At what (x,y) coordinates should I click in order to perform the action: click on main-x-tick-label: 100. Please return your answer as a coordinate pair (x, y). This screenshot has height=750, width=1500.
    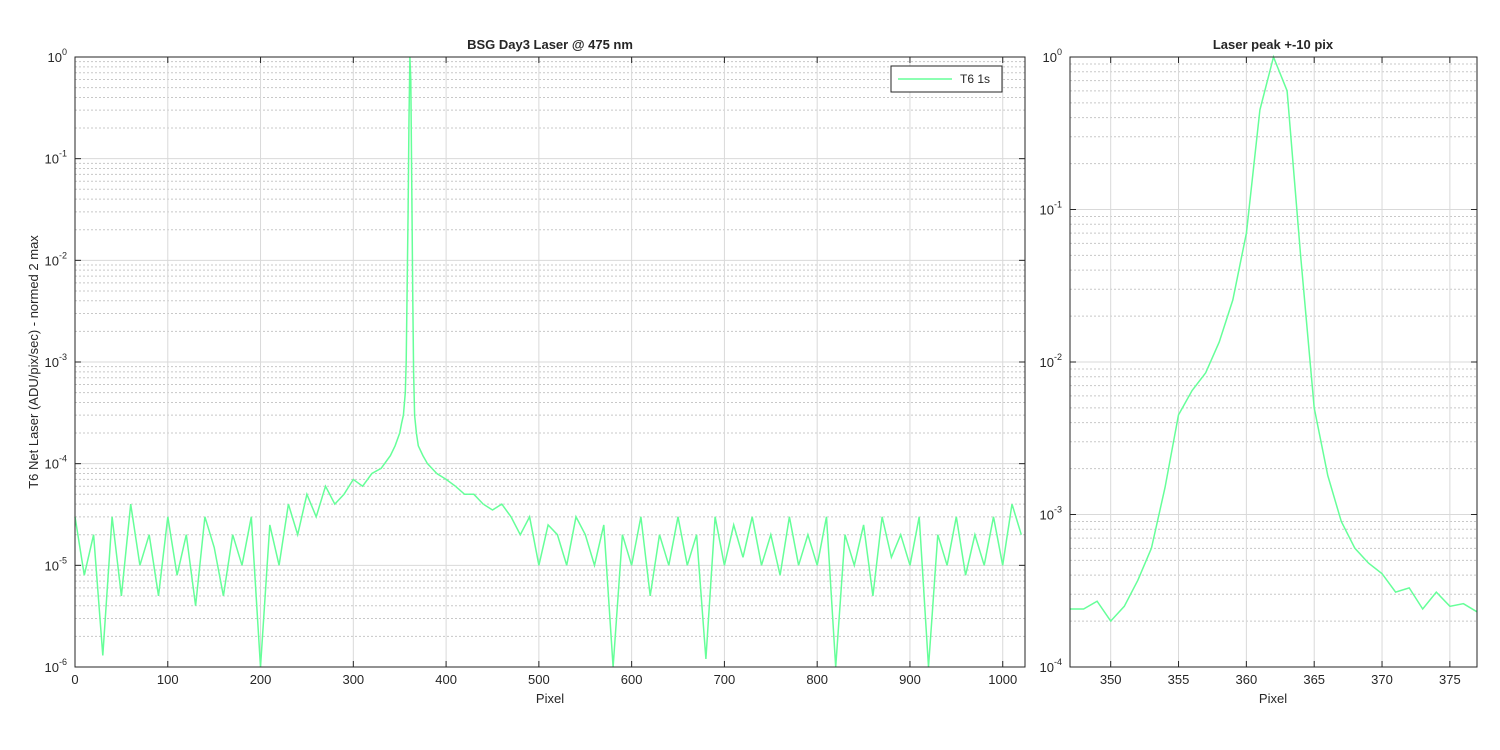
    Looking at the image, I should click on (168, 679).